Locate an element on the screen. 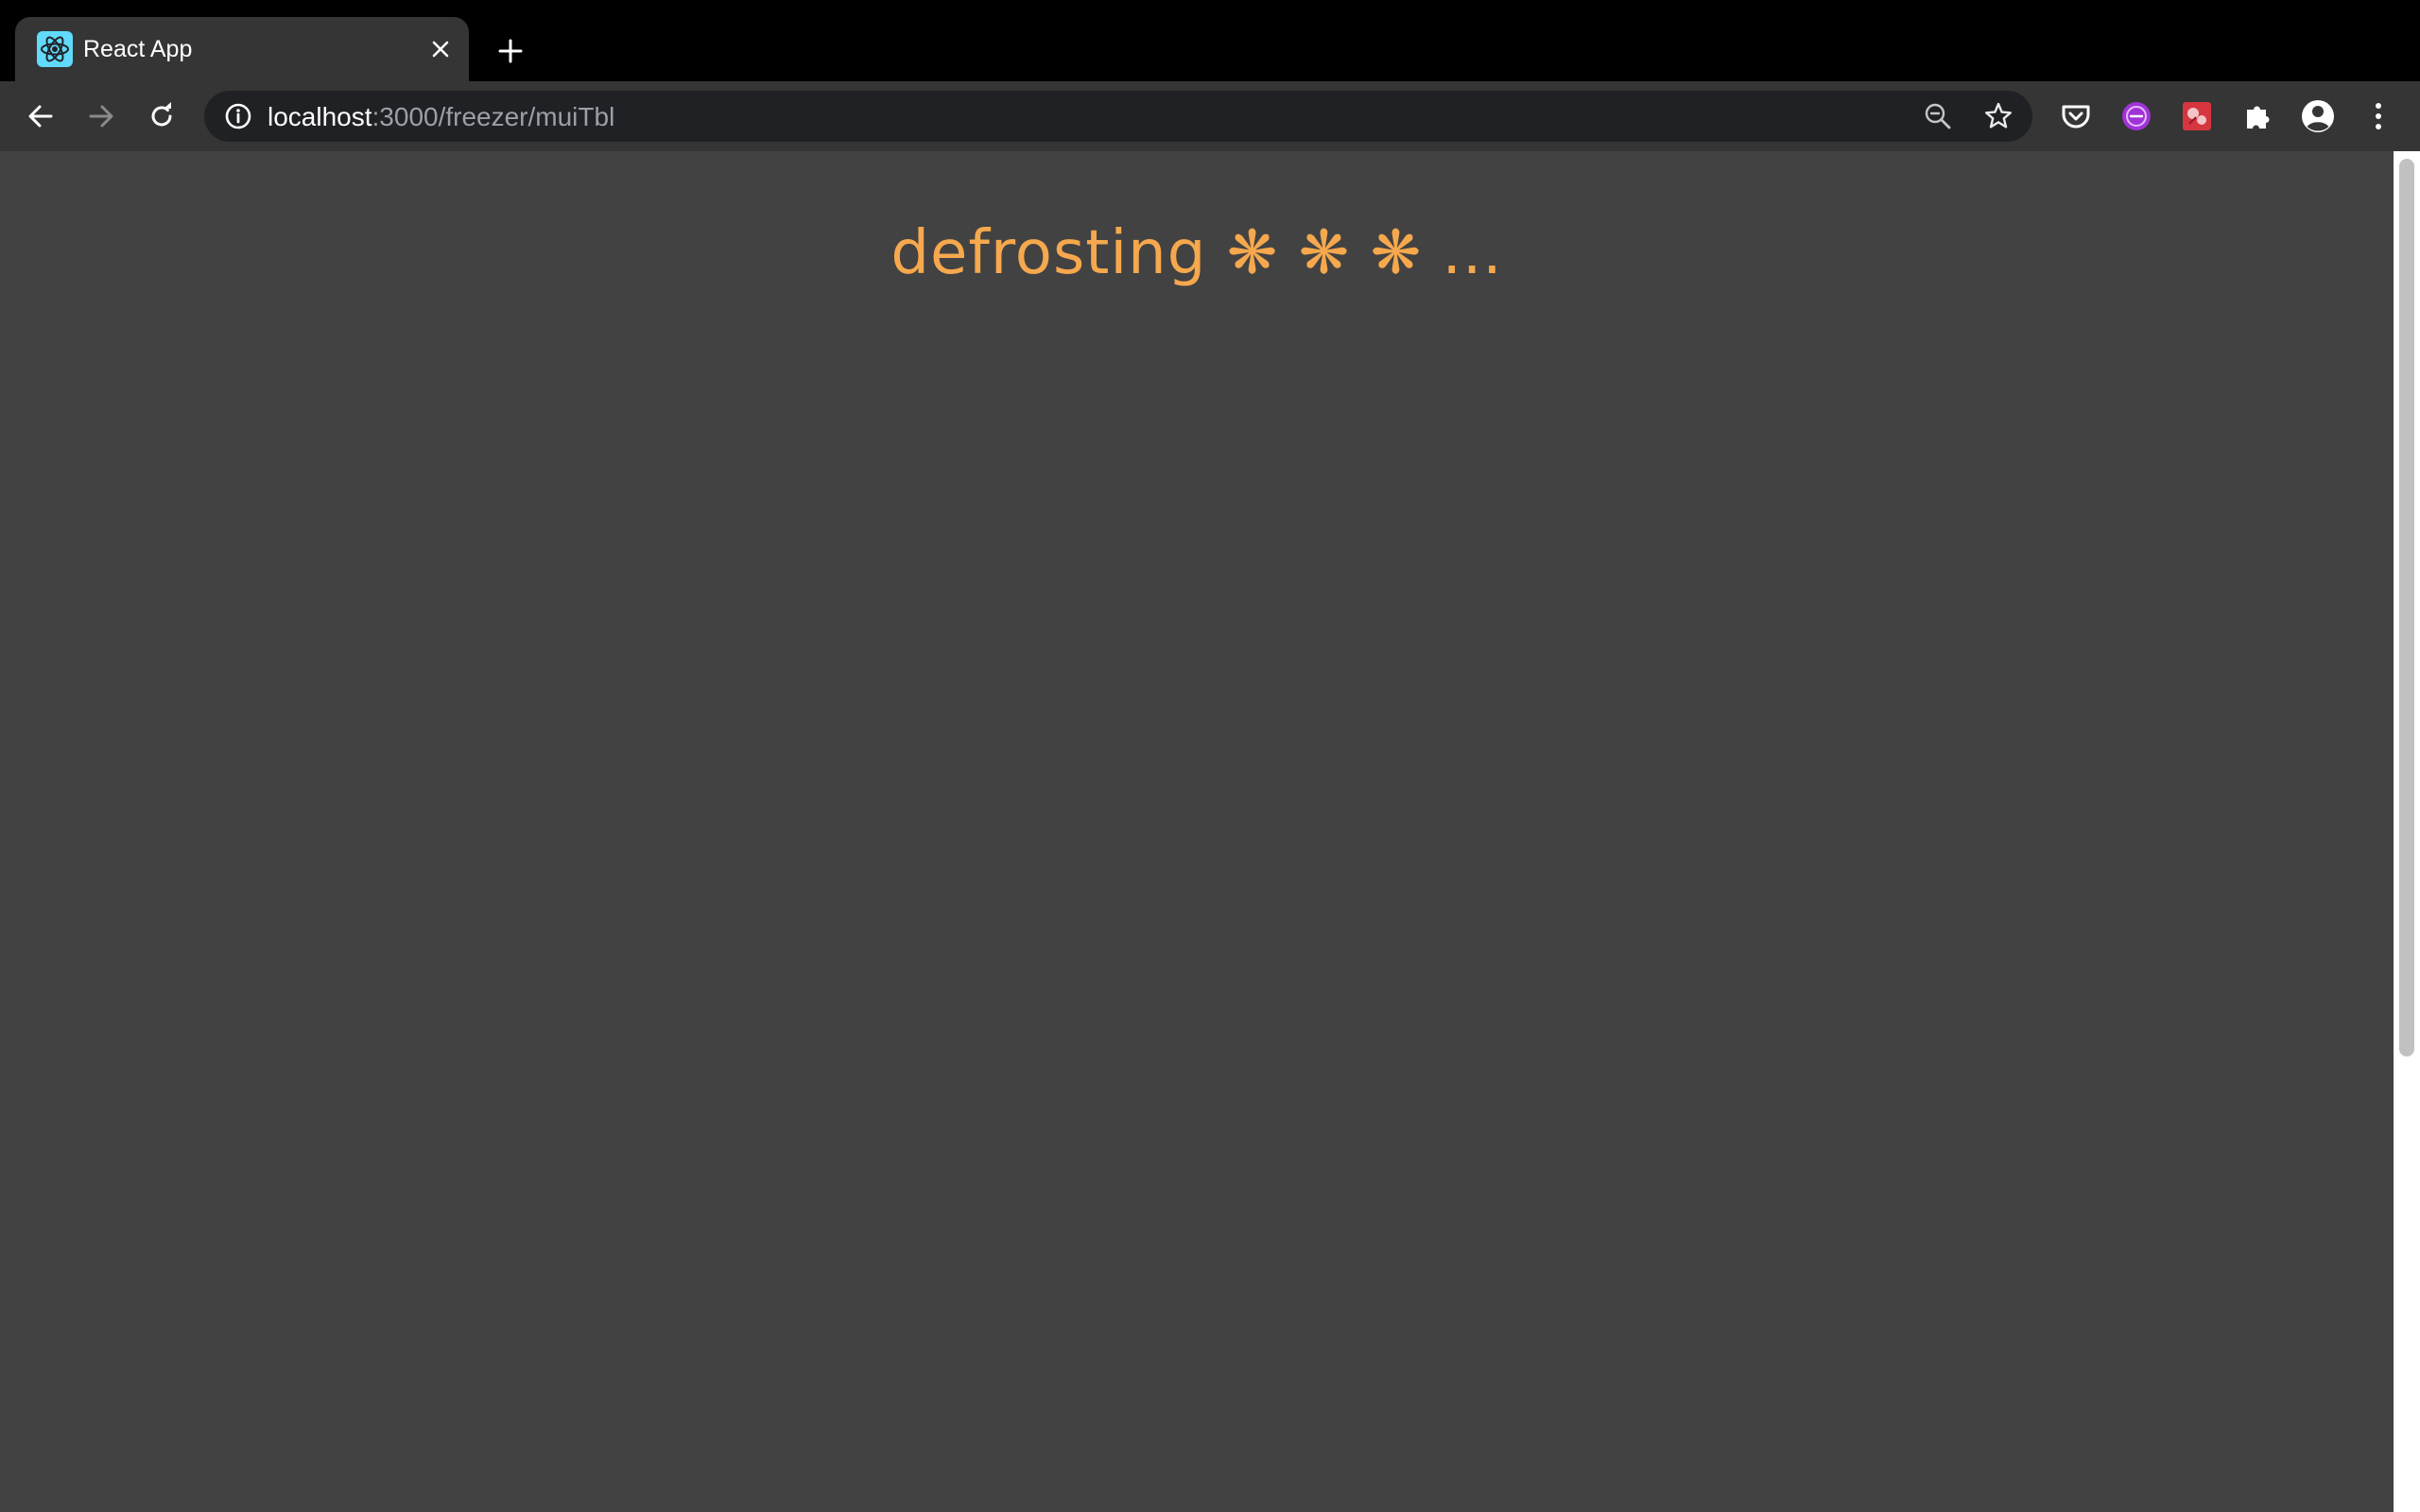 This screenshot has width=2420, height=1512. new-tab-button is located at coordinates (511, 51).